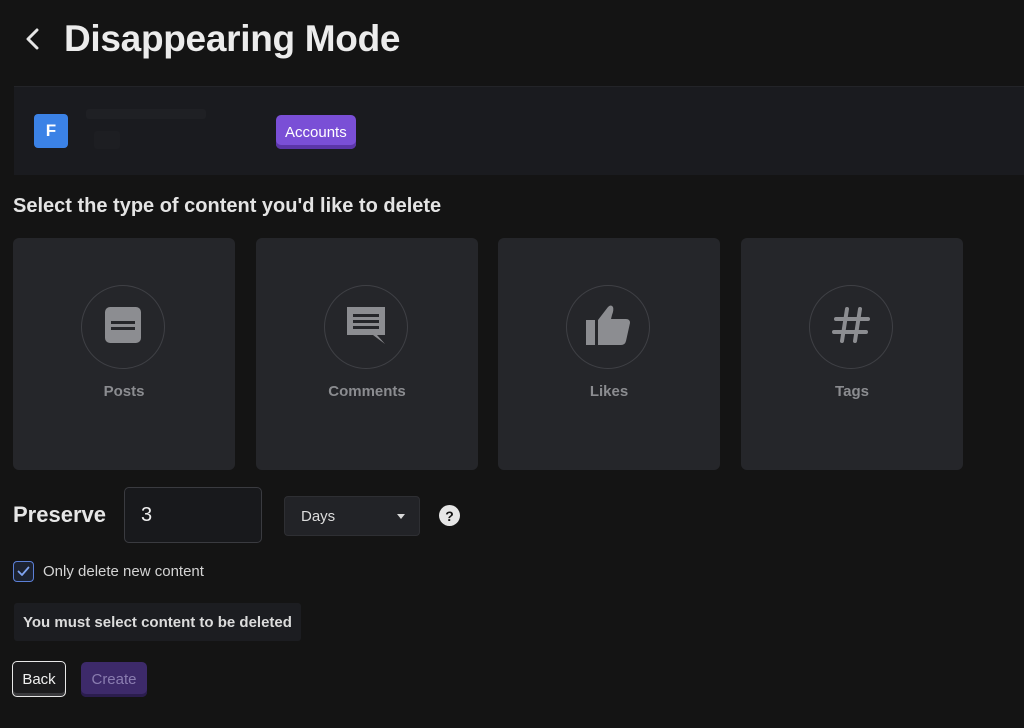 The image size is (1024, 728). What do you see at coordinates (367, 391) in the screenshot?
I see `card-label: Comments` at bounding box center [367, 391].